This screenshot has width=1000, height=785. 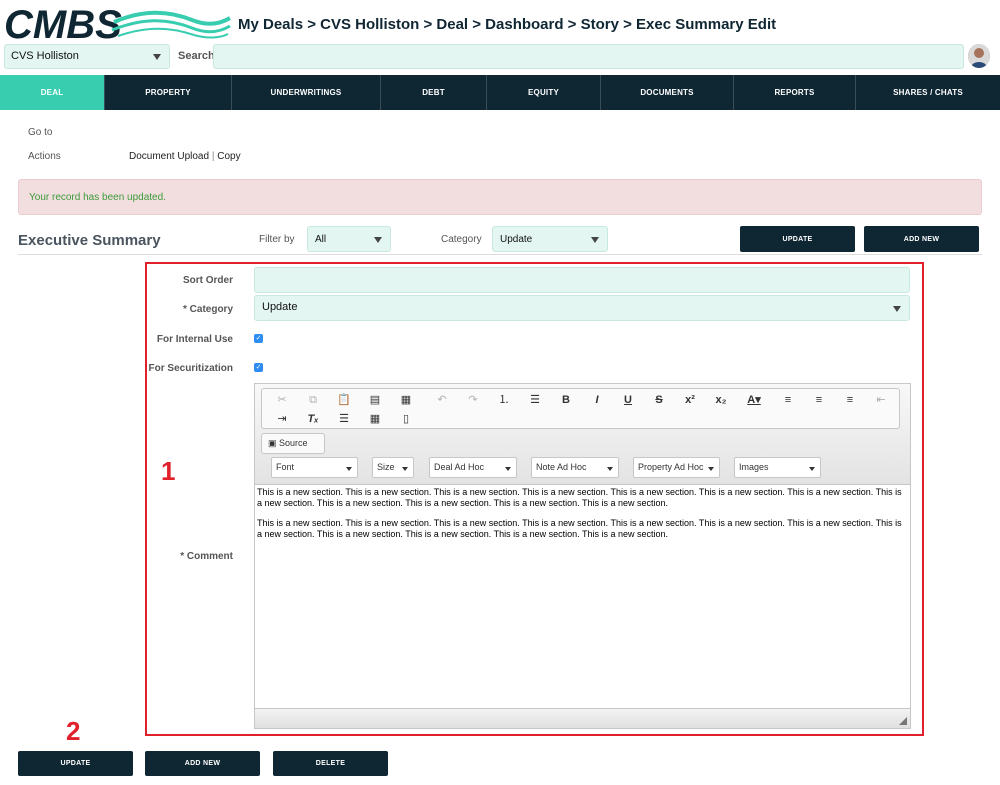 What do you see at coordinates (313, 400) in the screenshot?
I see `copy-icon: ⧉` at bounding box center [313, 400].